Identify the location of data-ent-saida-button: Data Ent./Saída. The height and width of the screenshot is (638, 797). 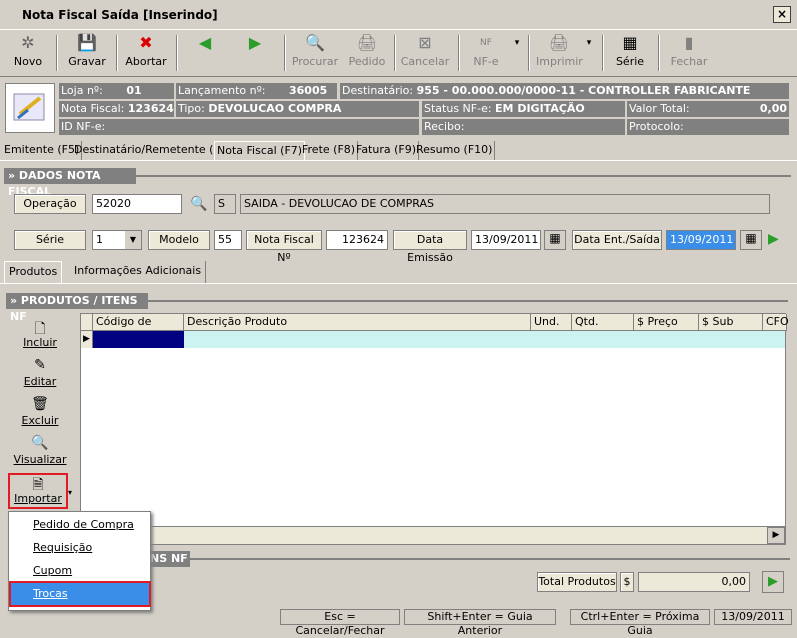
(617, 240).